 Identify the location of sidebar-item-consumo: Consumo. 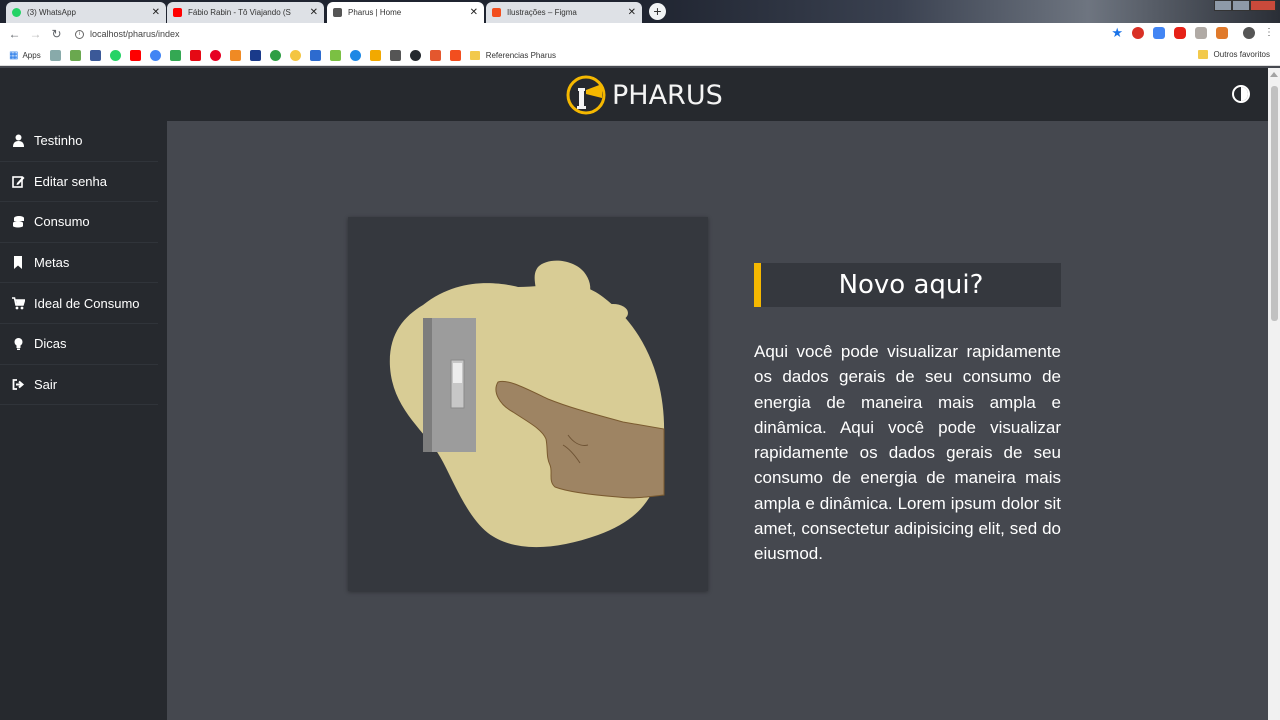
(79, 222).